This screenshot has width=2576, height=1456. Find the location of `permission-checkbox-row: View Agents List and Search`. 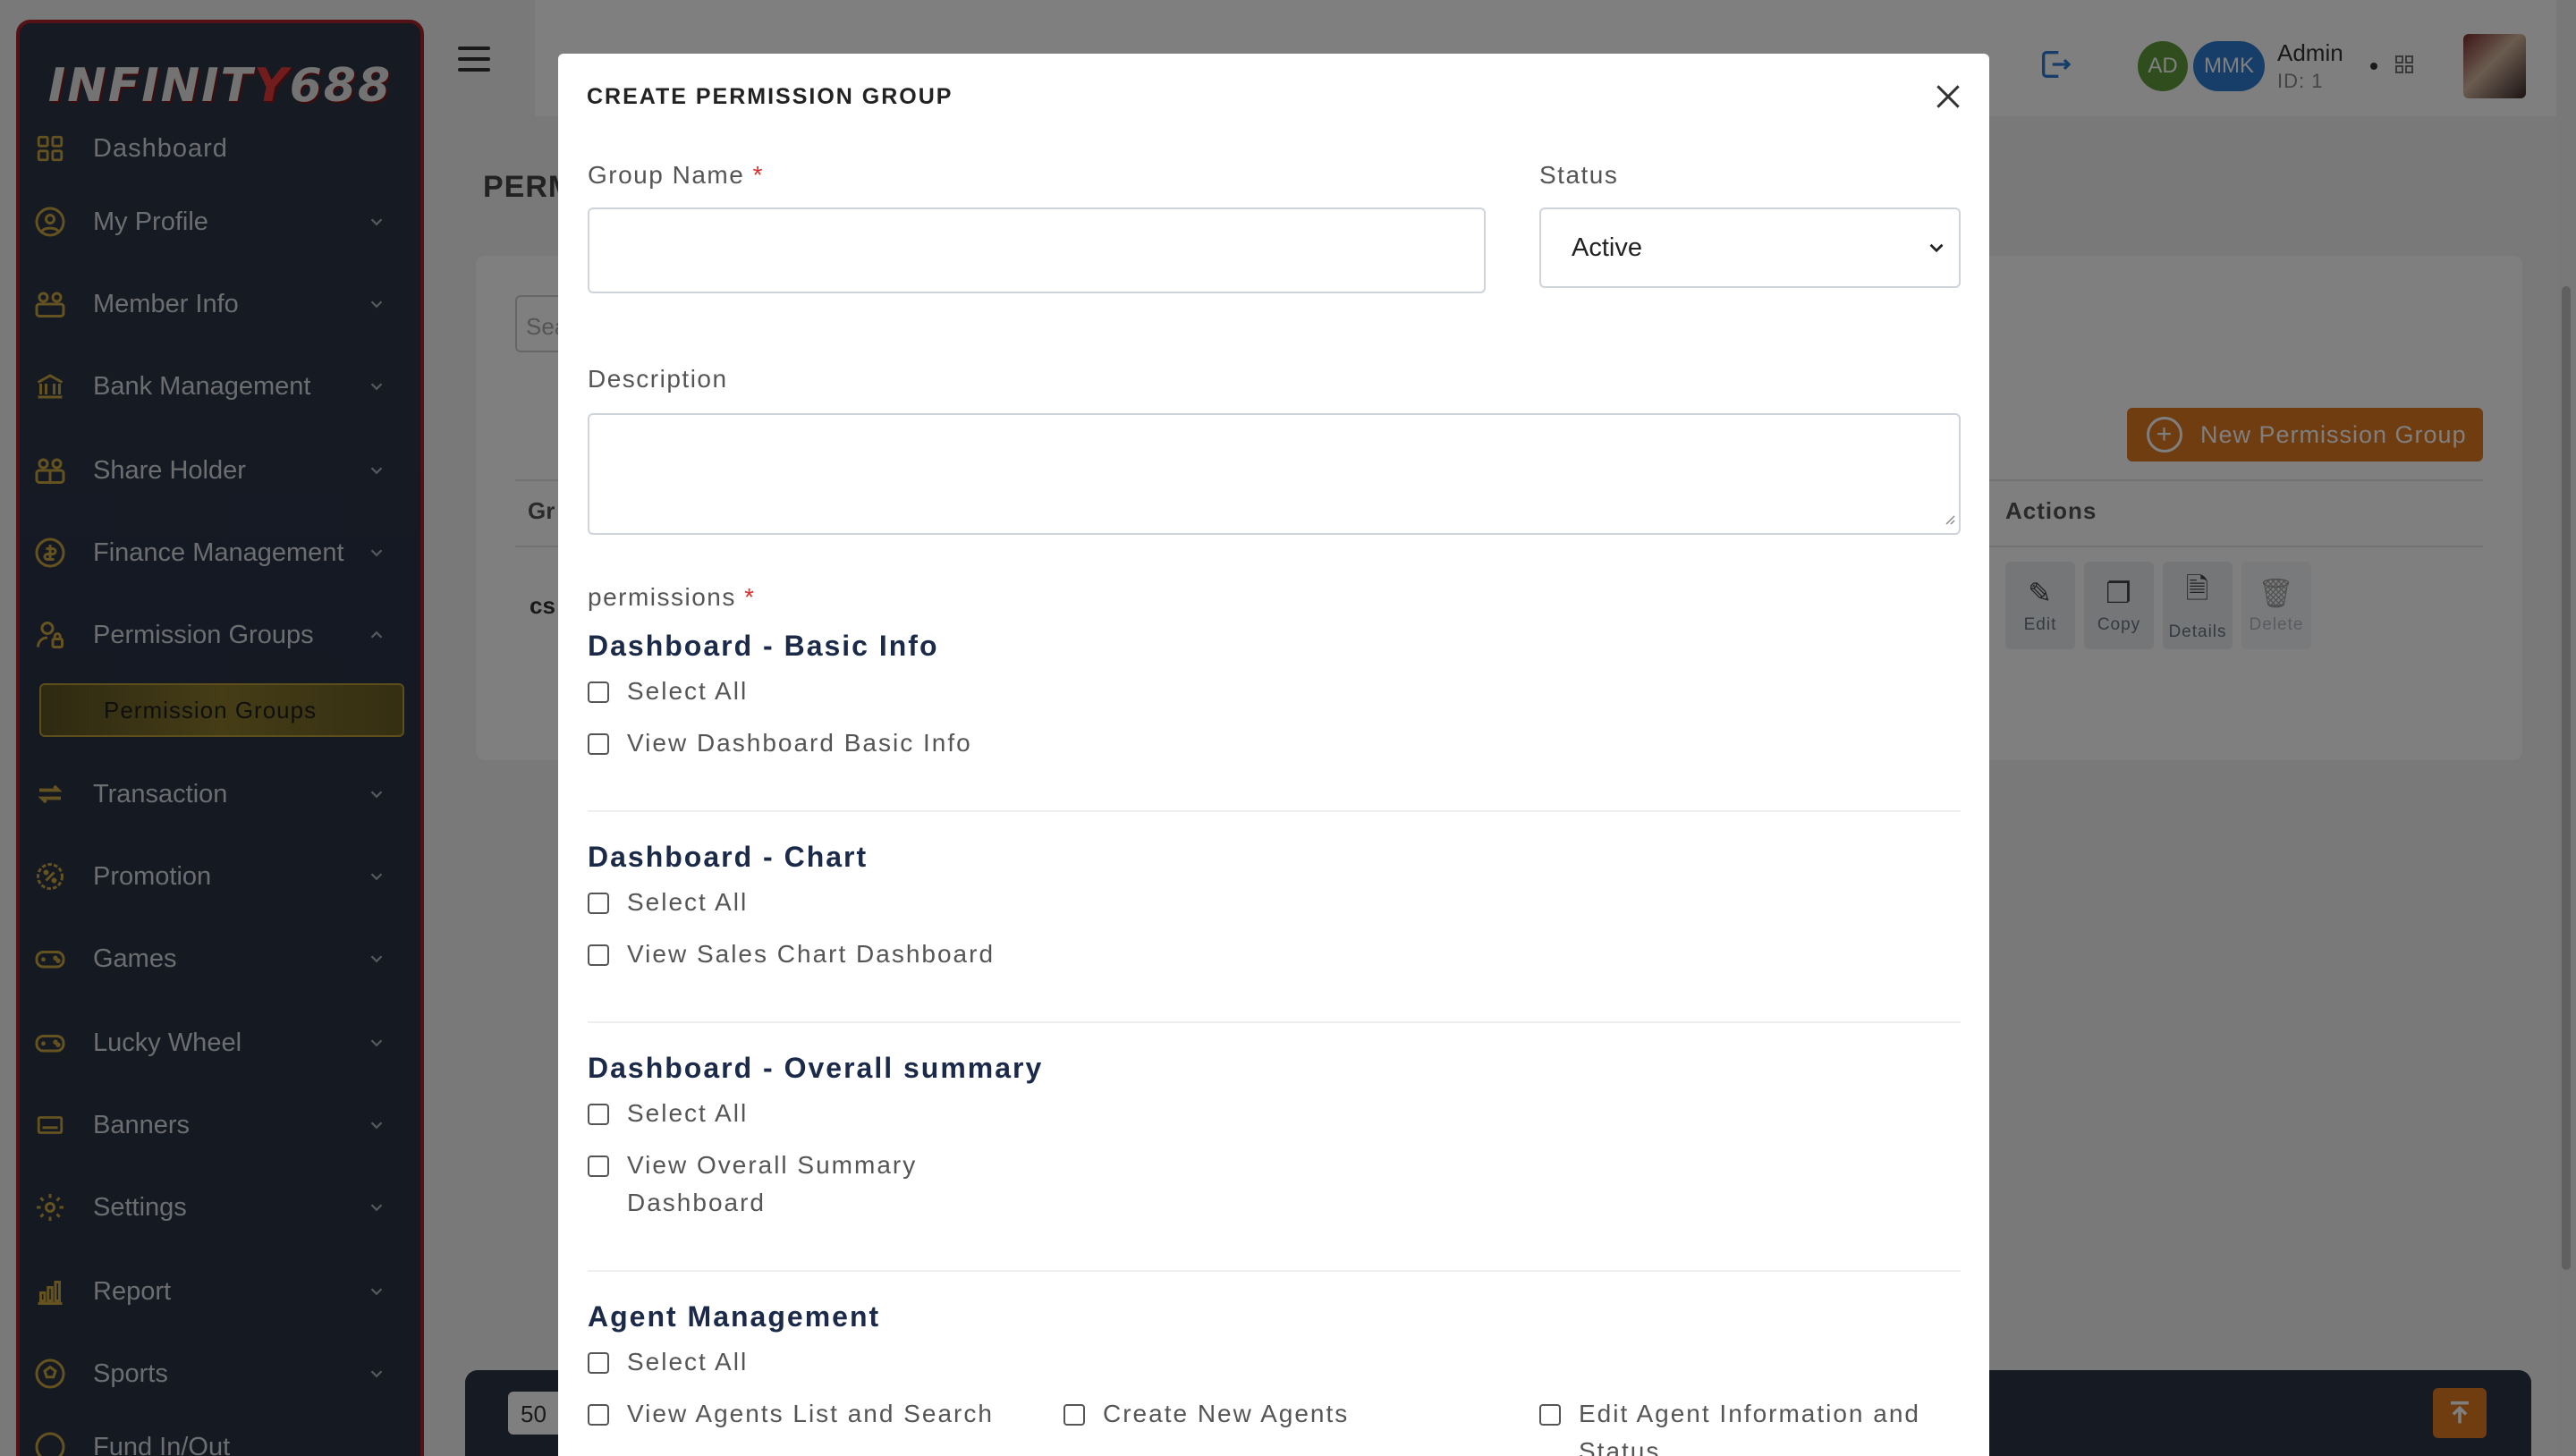

permission-checkbox-row: View Agents List and Search is located at coordinates (791, 1416).